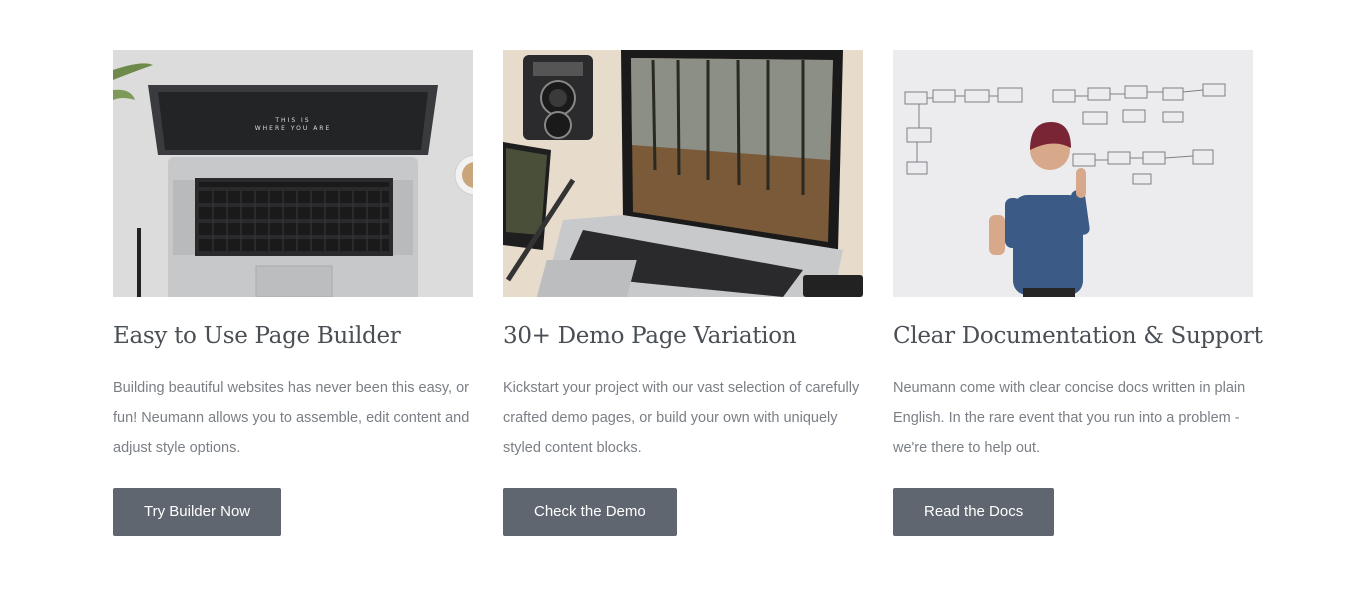  Describe the element at coordinates (1073, 173) in the screenshot. I see `man-at-whiteboard-photo` at that location.